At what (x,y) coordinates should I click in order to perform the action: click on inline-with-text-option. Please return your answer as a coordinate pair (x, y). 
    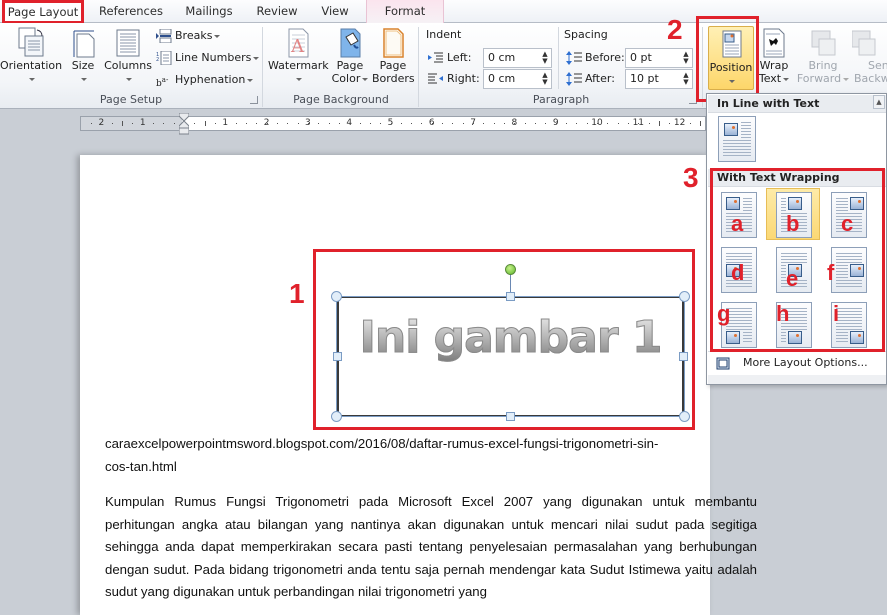
    Looking at the image, I should click on (737, 139).